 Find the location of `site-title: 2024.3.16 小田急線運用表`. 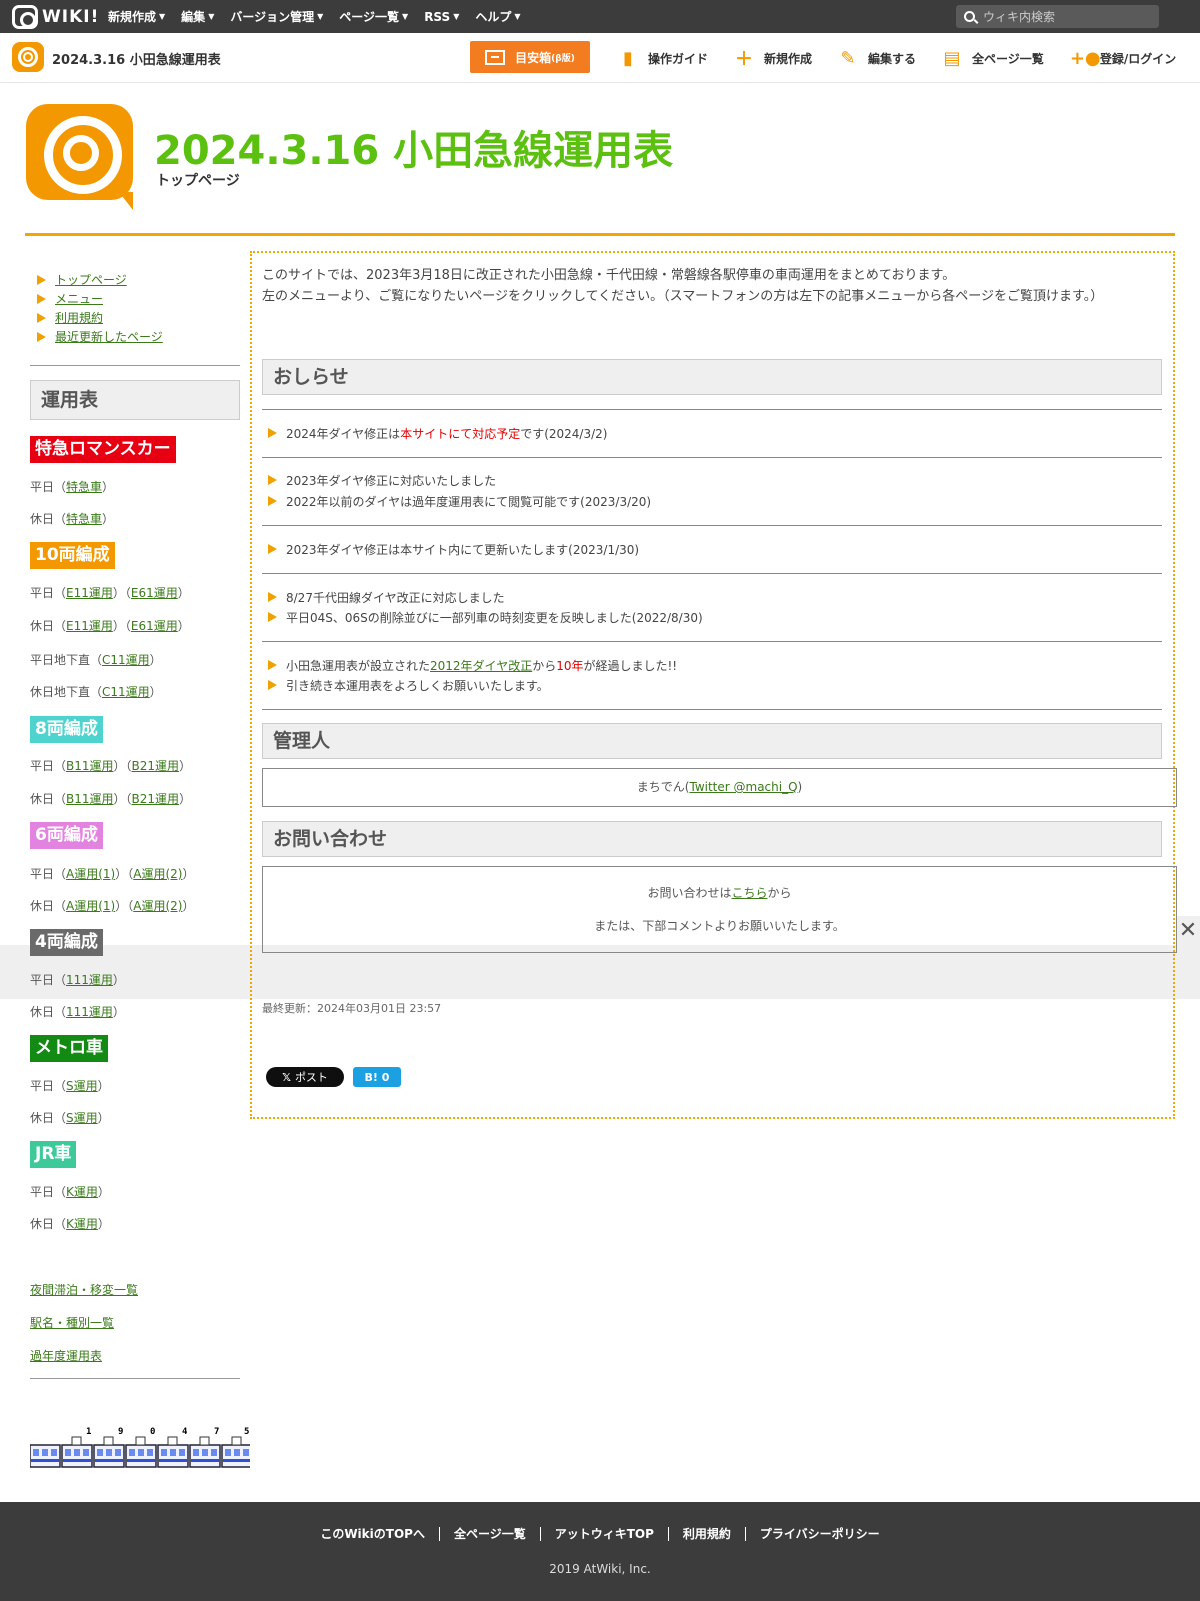

site-title: 2024.3.16 小田急線運用表 is located at coordinates (136, 58).